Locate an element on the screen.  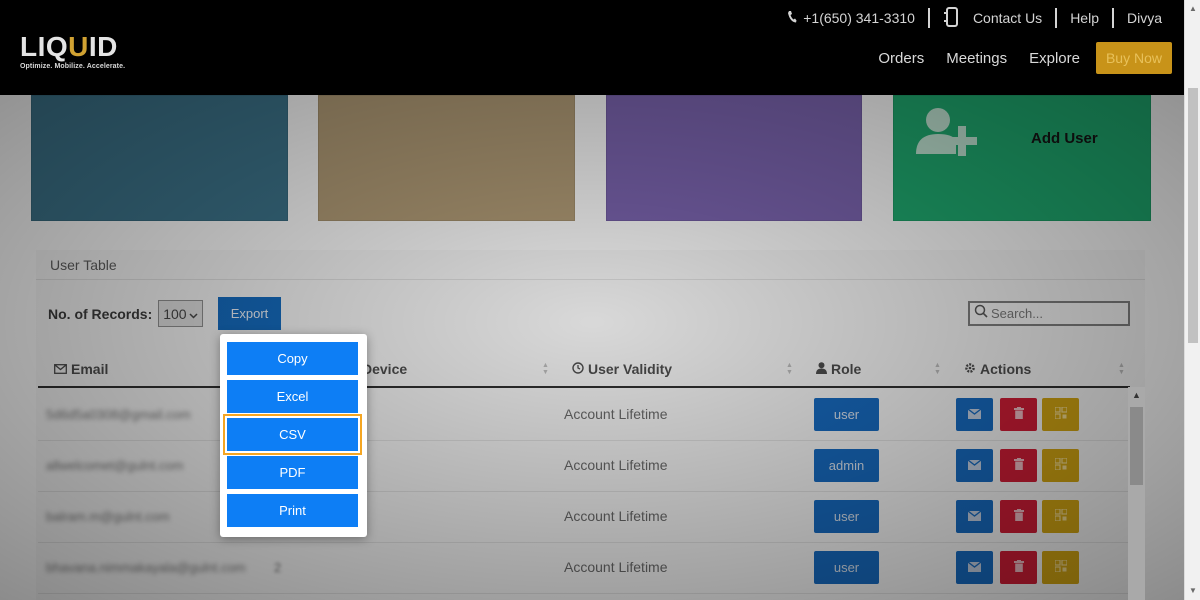
th-actions-label: Actions is located at coordinates (1006, 369).